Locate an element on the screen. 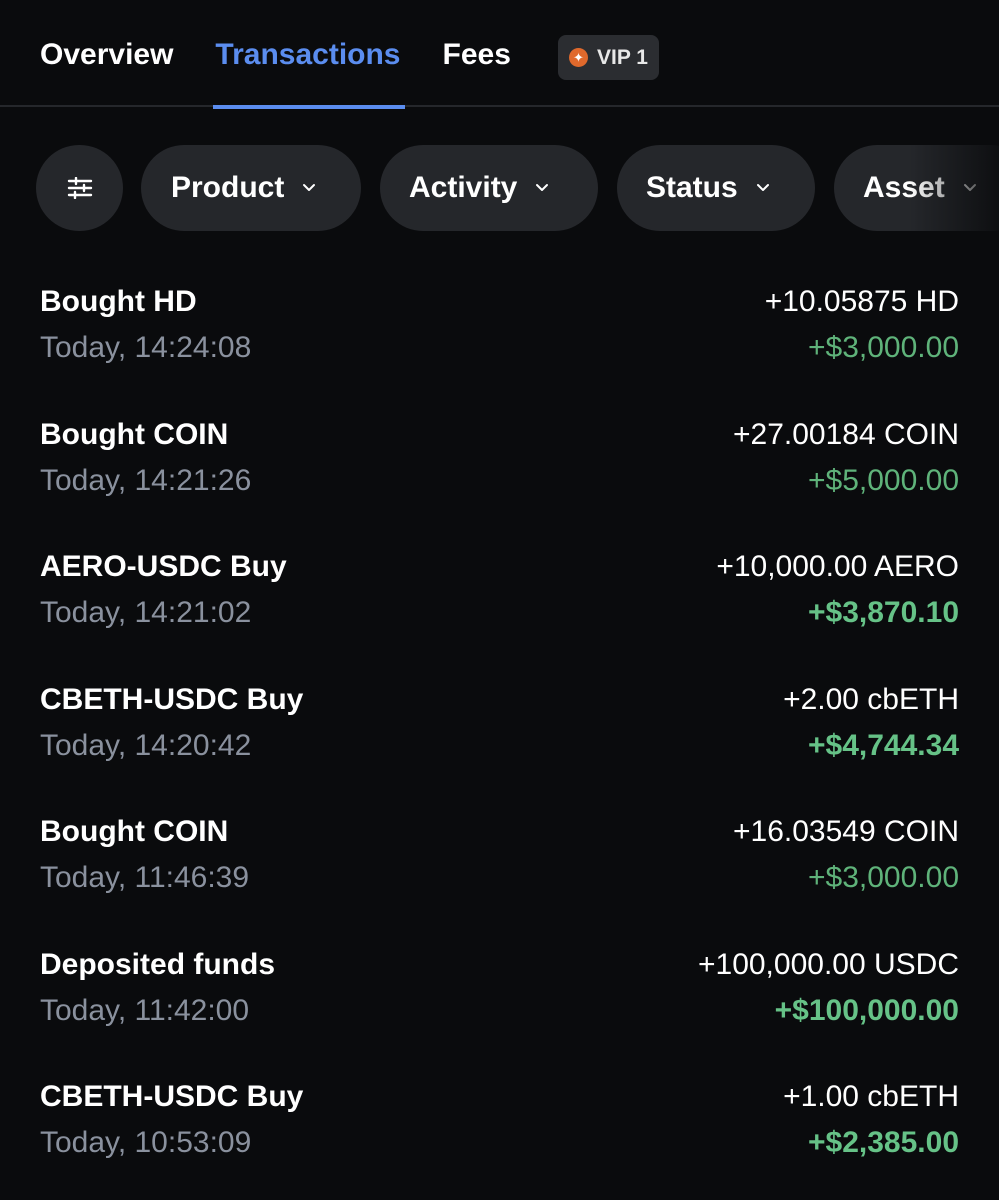  transaction-amount: +16.03549 COIN is located at coordinates (846, 831).